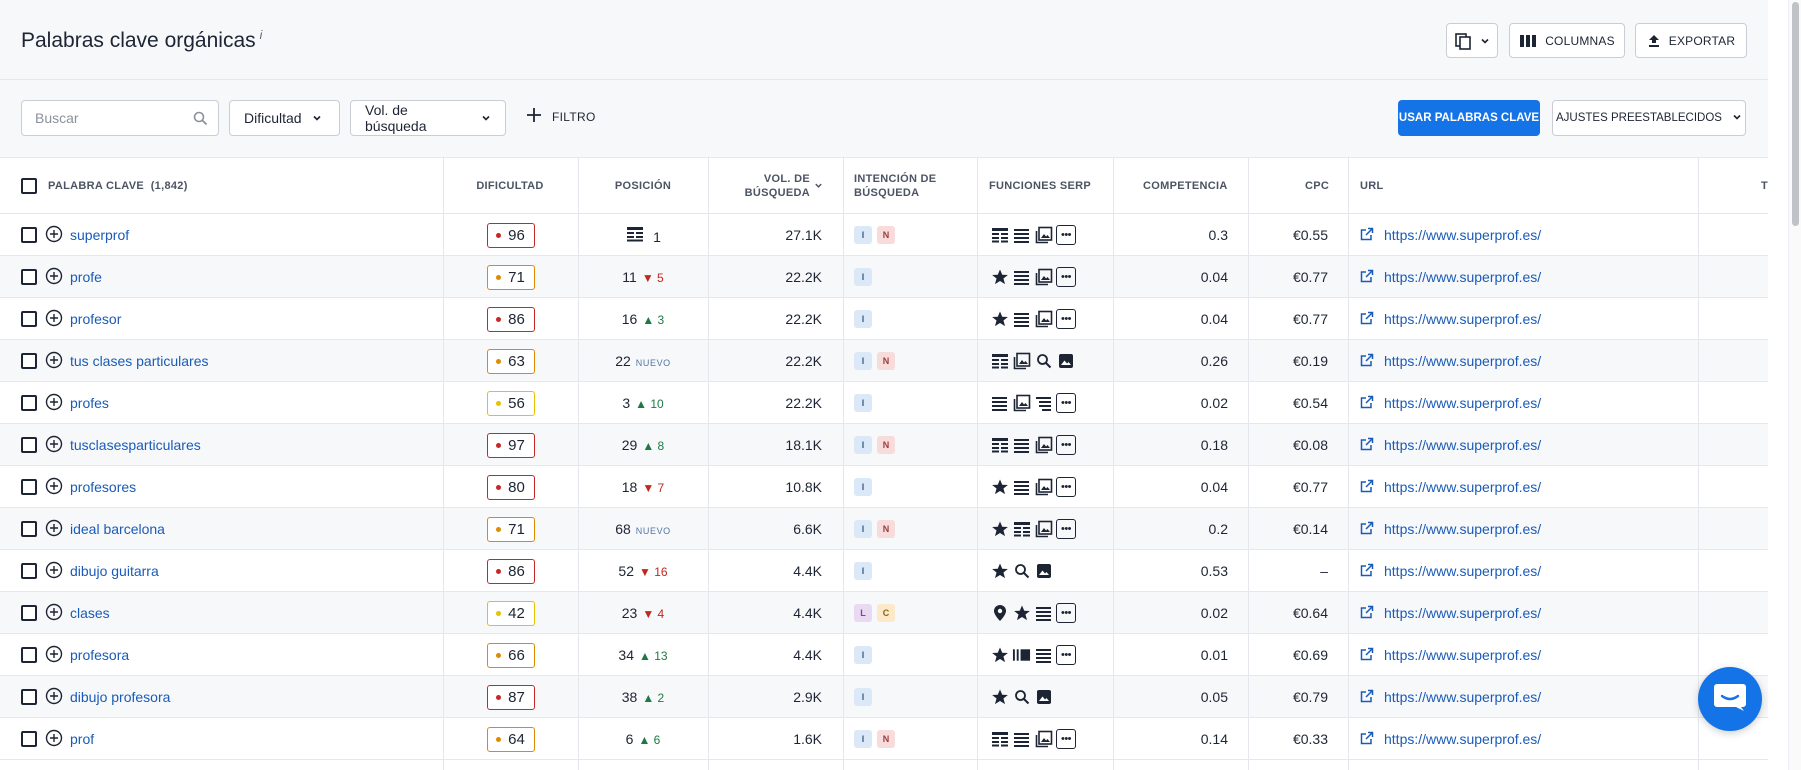 The height and width of the screenshot is (770, 1801). Describe the element at coordinates (1567, 40) in the screenshot. I see `columns-button: COLUMNAS` at that location.